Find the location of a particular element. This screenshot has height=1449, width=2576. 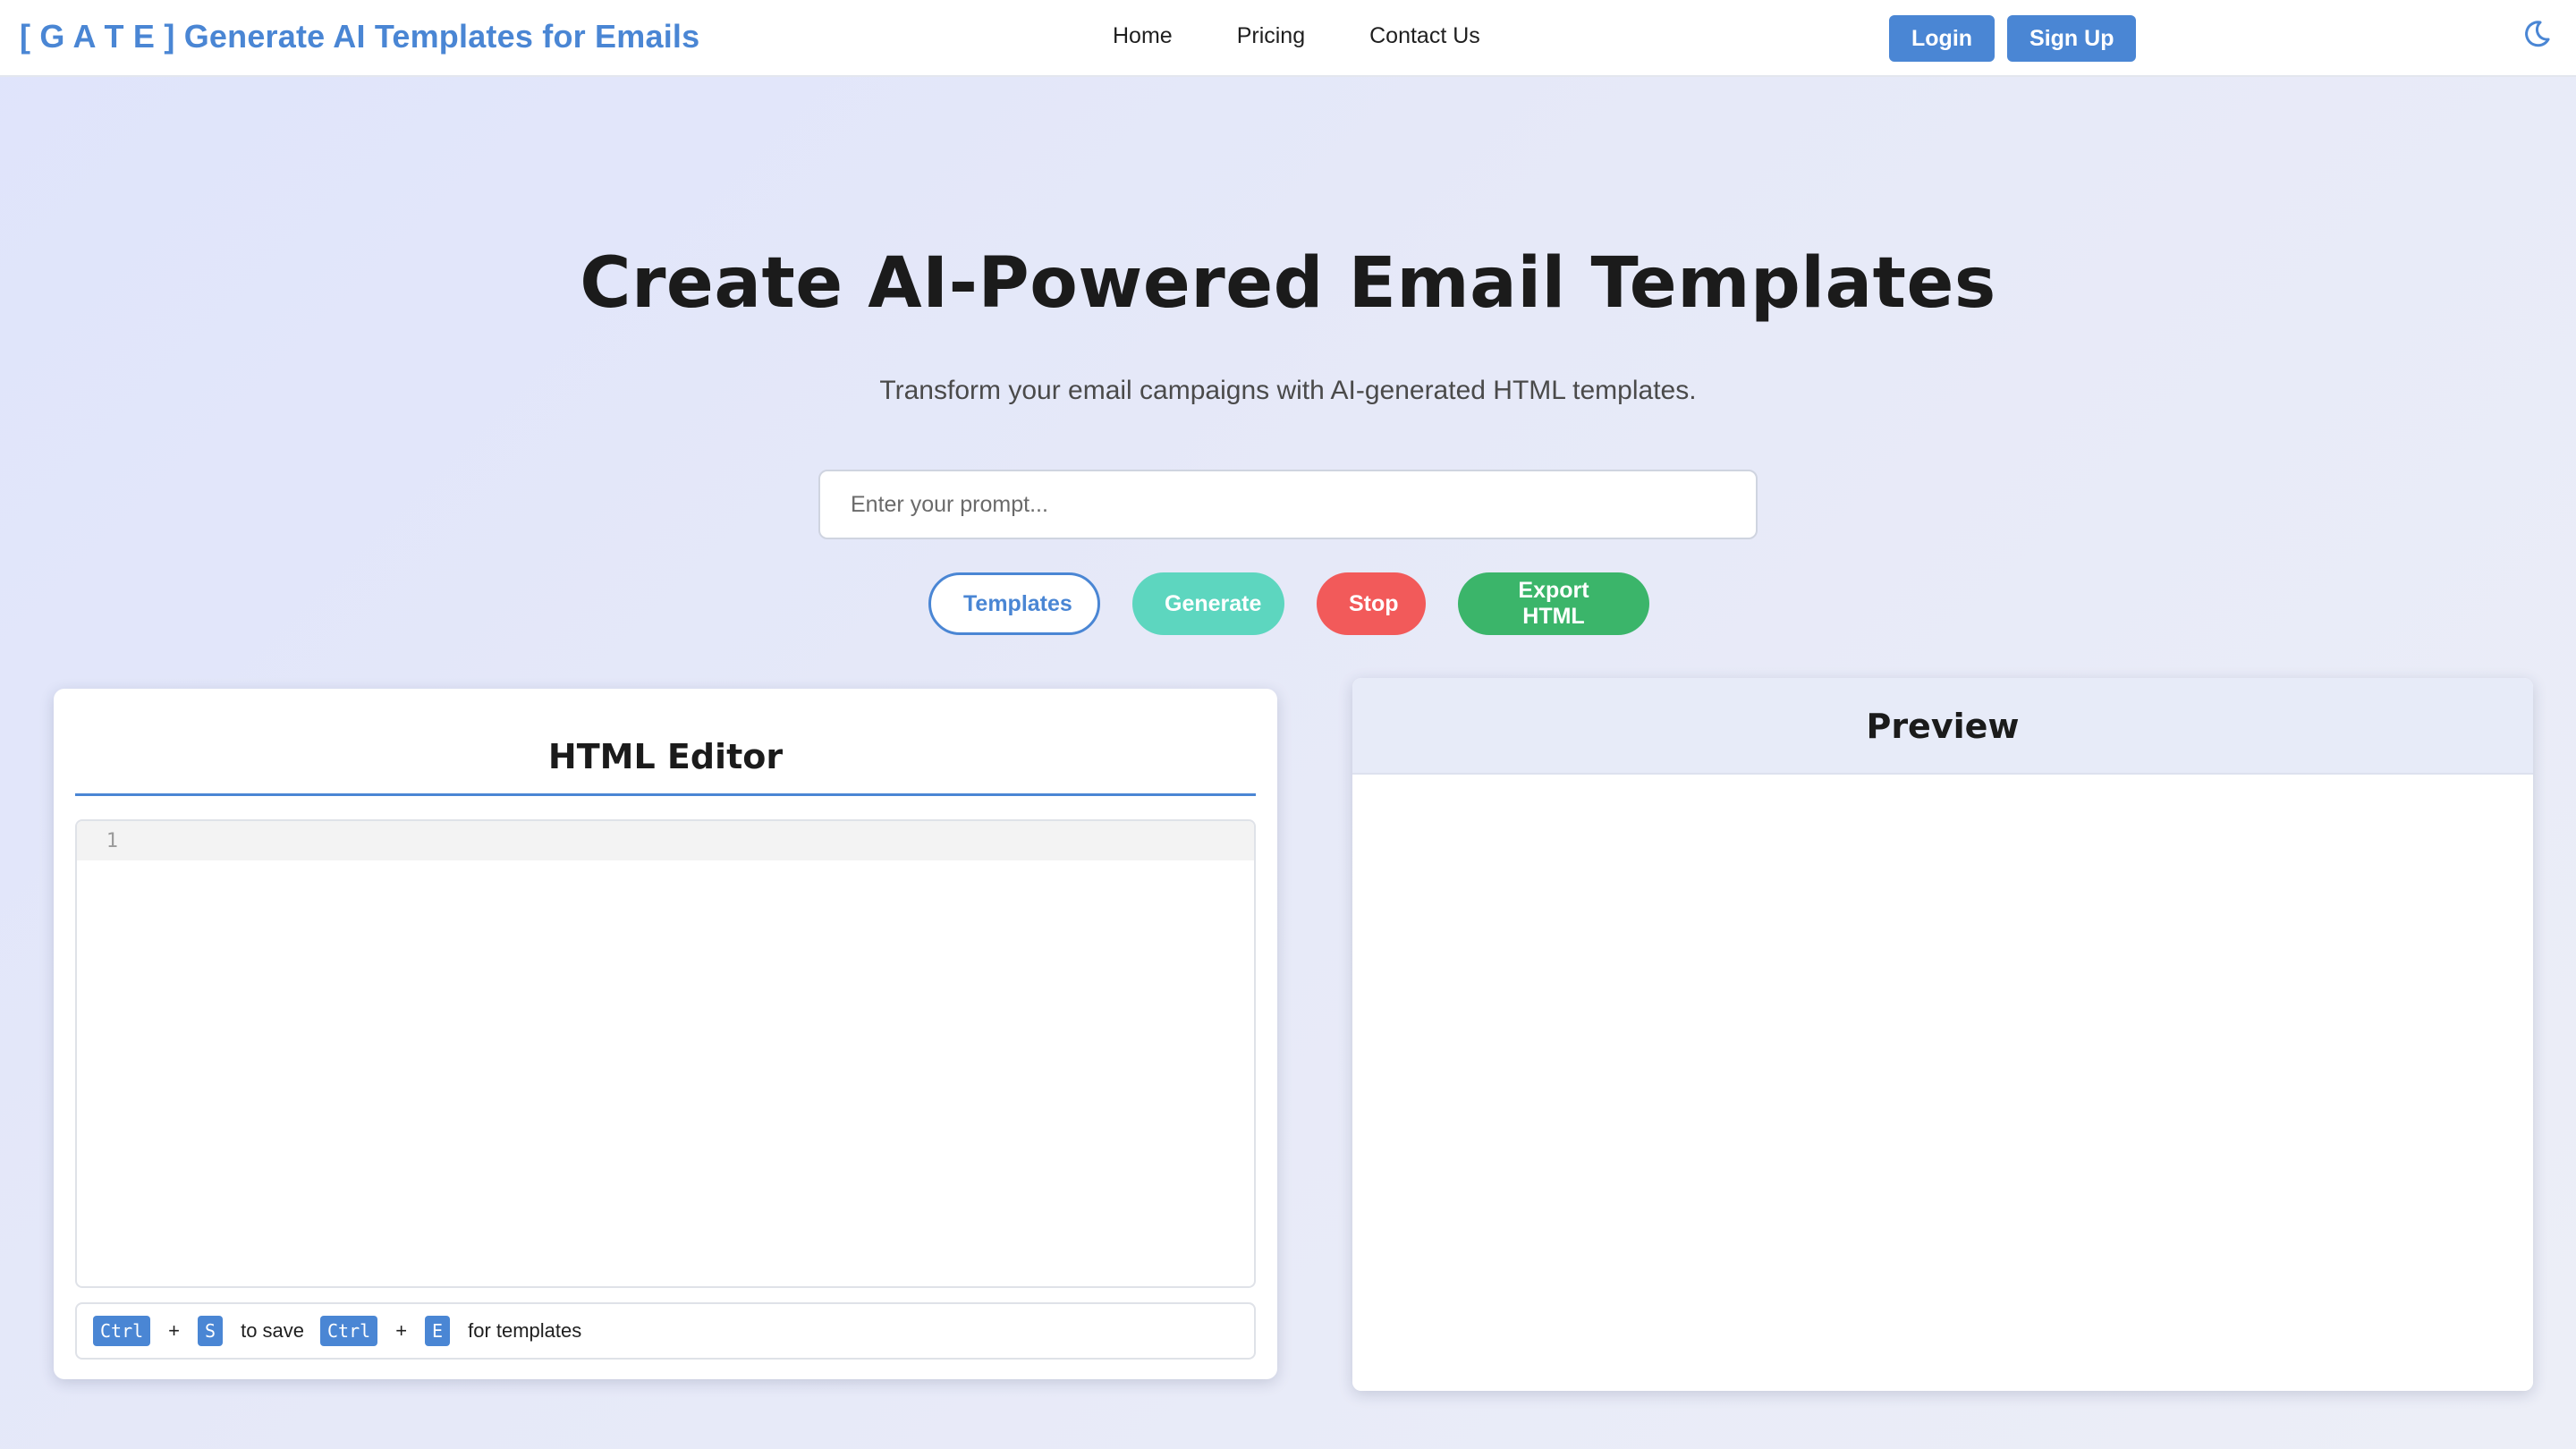

action-buttons: Templates Generate Stop Export HTML is located at coordinates (1288, 603).